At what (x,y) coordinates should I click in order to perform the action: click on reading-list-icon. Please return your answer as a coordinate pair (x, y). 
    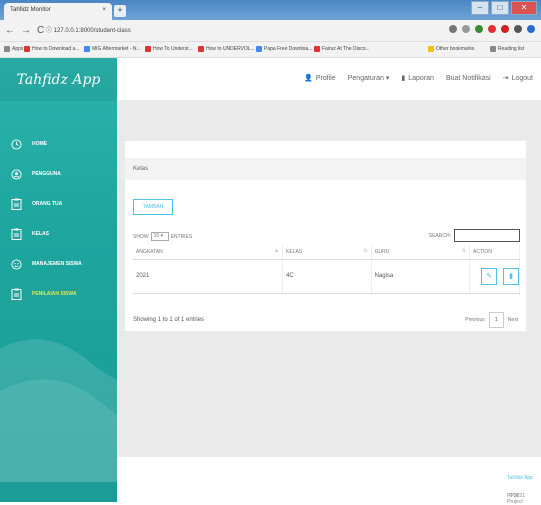
    Looking at the image, I should click on (493, 49).